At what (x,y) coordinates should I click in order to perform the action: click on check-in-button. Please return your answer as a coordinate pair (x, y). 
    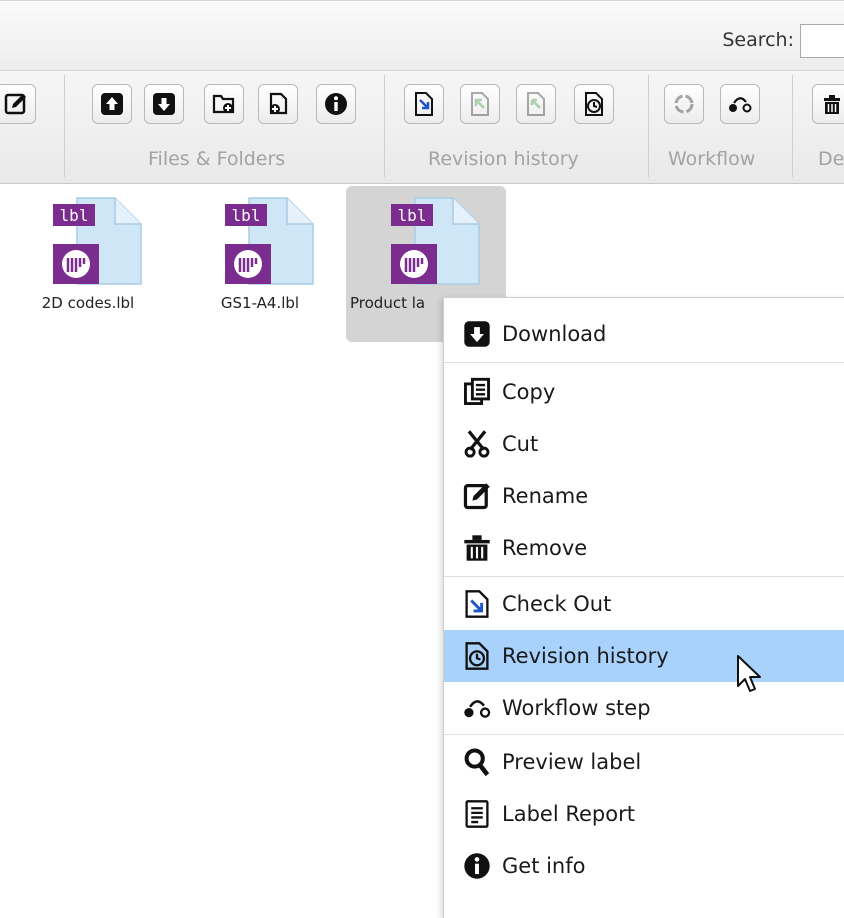
    Looking at the image, I should click on (480, 104).